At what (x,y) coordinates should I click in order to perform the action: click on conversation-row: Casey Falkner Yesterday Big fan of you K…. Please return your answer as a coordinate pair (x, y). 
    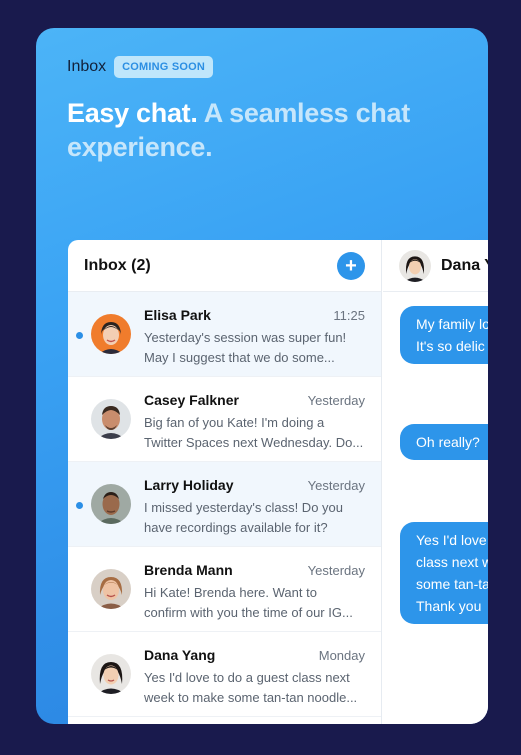
    Looking at the image, I should click on (224, 419).